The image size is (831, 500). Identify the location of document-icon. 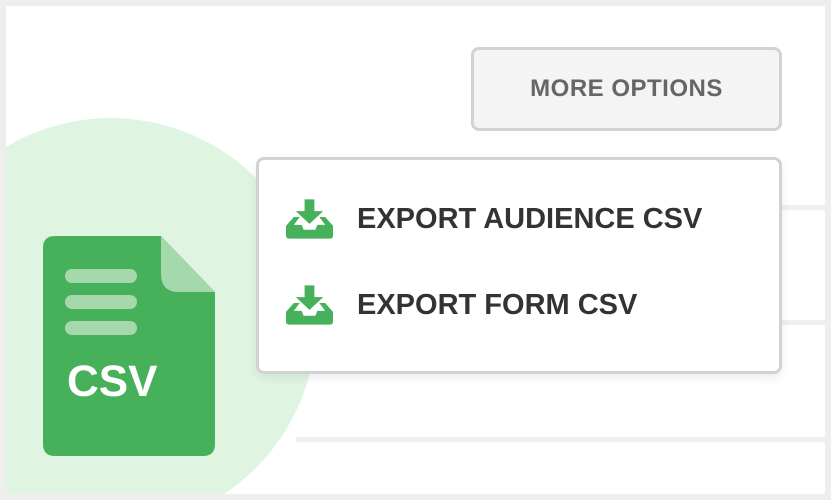
(129, 346).